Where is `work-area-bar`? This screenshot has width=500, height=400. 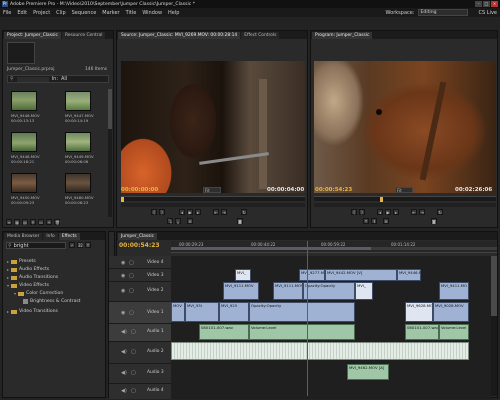 work-area-bar is located at coordinates (334, 248).